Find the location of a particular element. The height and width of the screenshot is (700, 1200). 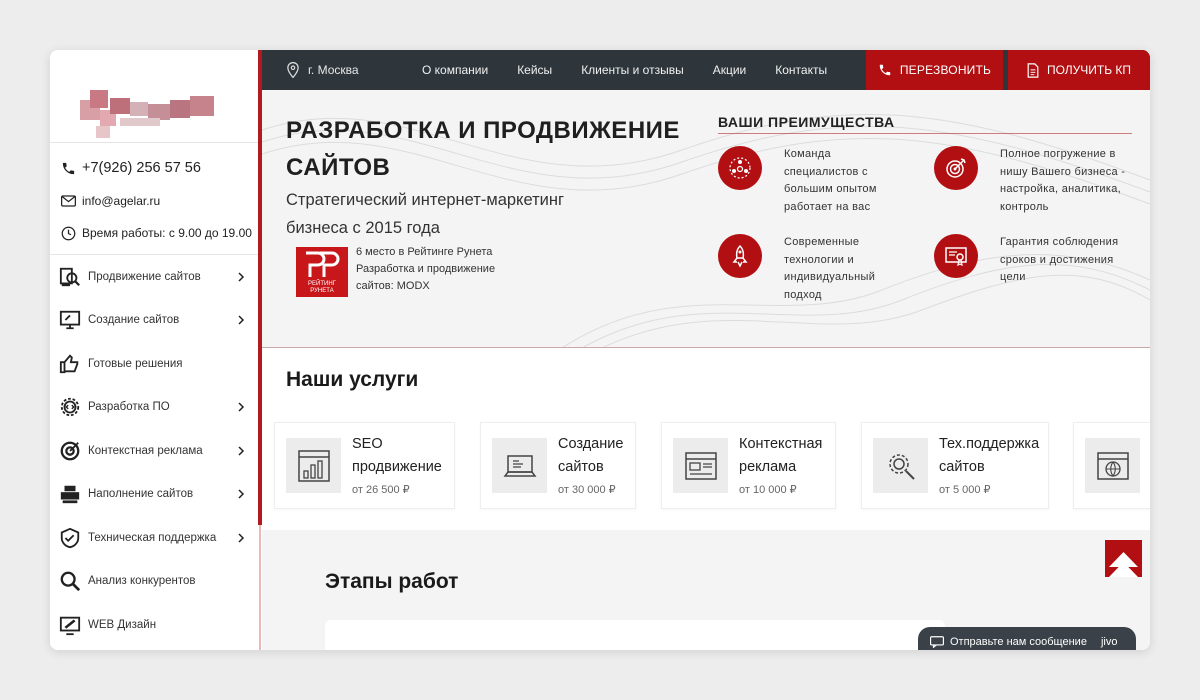

service-card-seo: SEO продвижение от 26 500 ₽ is located at coordinates (364, 465).